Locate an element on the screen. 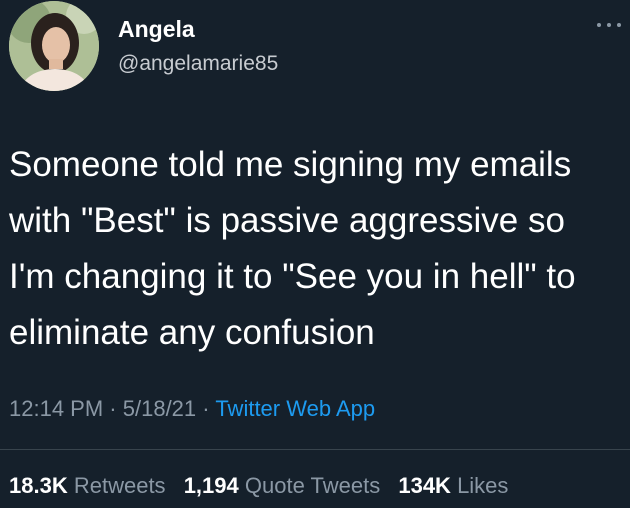 This screenshot has height=508, width=630. tweet-text-line: eliminate any confusion is located at coordinates (192, 332).